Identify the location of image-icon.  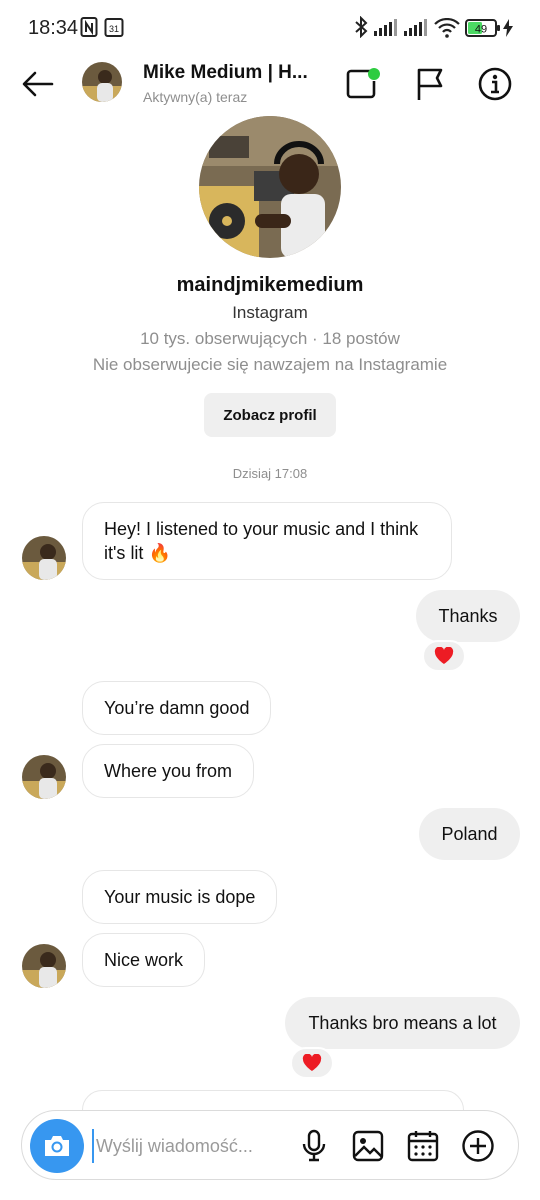
(368, 1146).